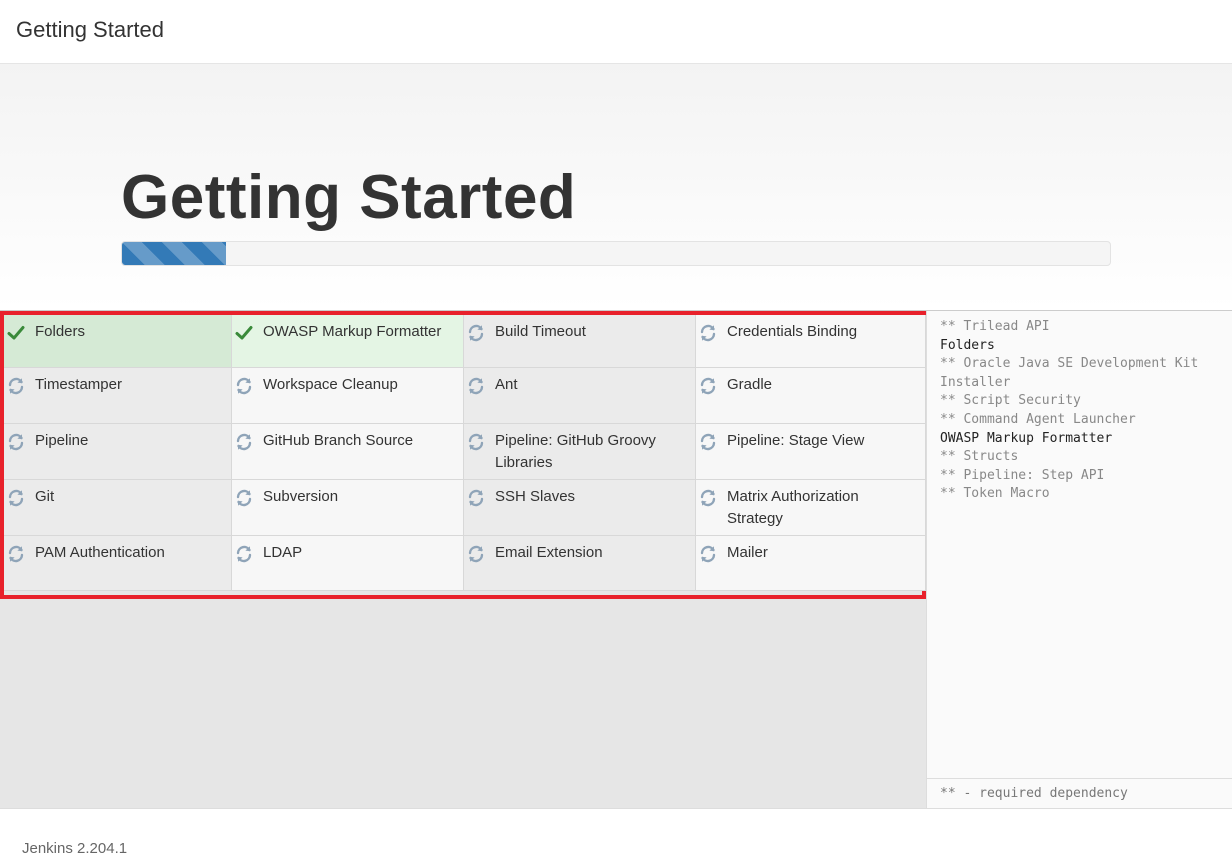 This screenshot has width=1232, height=863. Describe the element at coordinates (1010, 401) in the screenshot. I see `log-line: ** Script Security` at that location.